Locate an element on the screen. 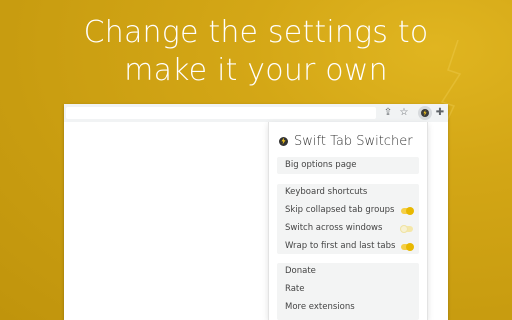 The height and width of the screenshot is (320, 512). rate-link: Rate is located at coordinates (295, 289).